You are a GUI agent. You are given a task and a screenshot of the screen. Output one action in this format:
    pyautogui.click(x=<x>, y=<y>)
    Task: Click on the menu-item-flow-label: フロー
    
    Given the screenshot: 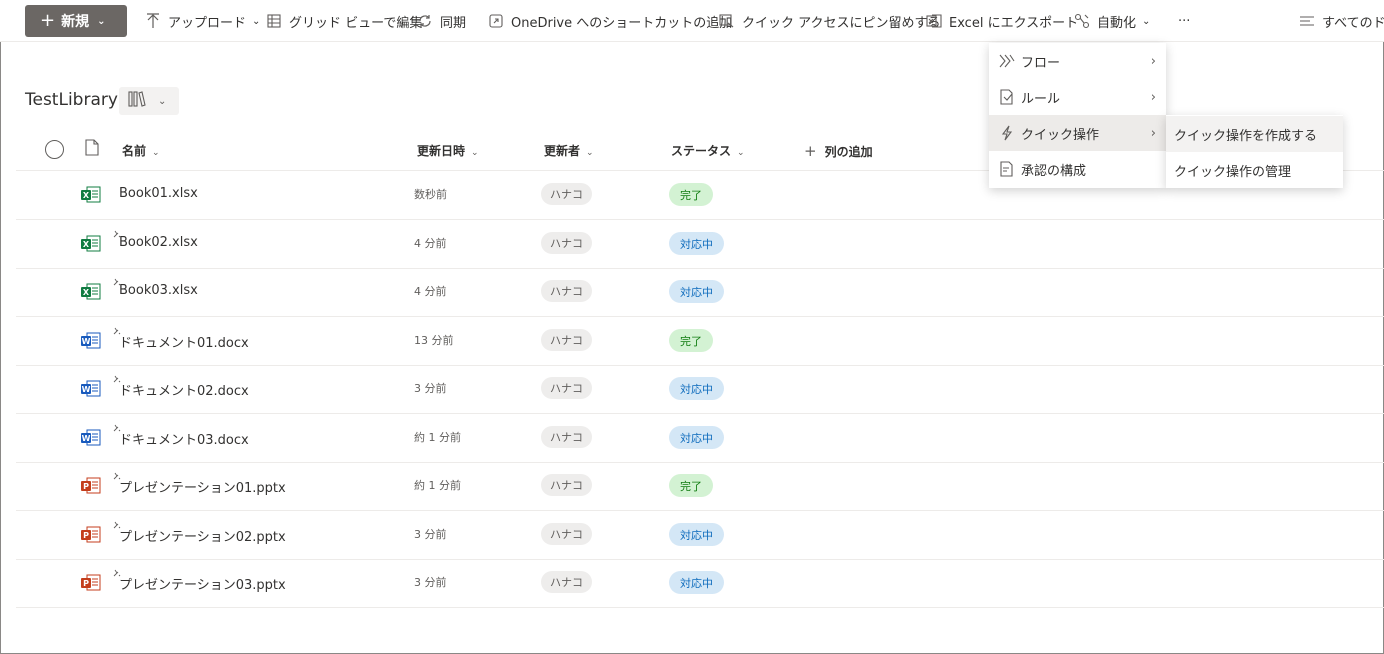 What is the action you would take?
    pyautogui.click(x=1041, y=63)
    